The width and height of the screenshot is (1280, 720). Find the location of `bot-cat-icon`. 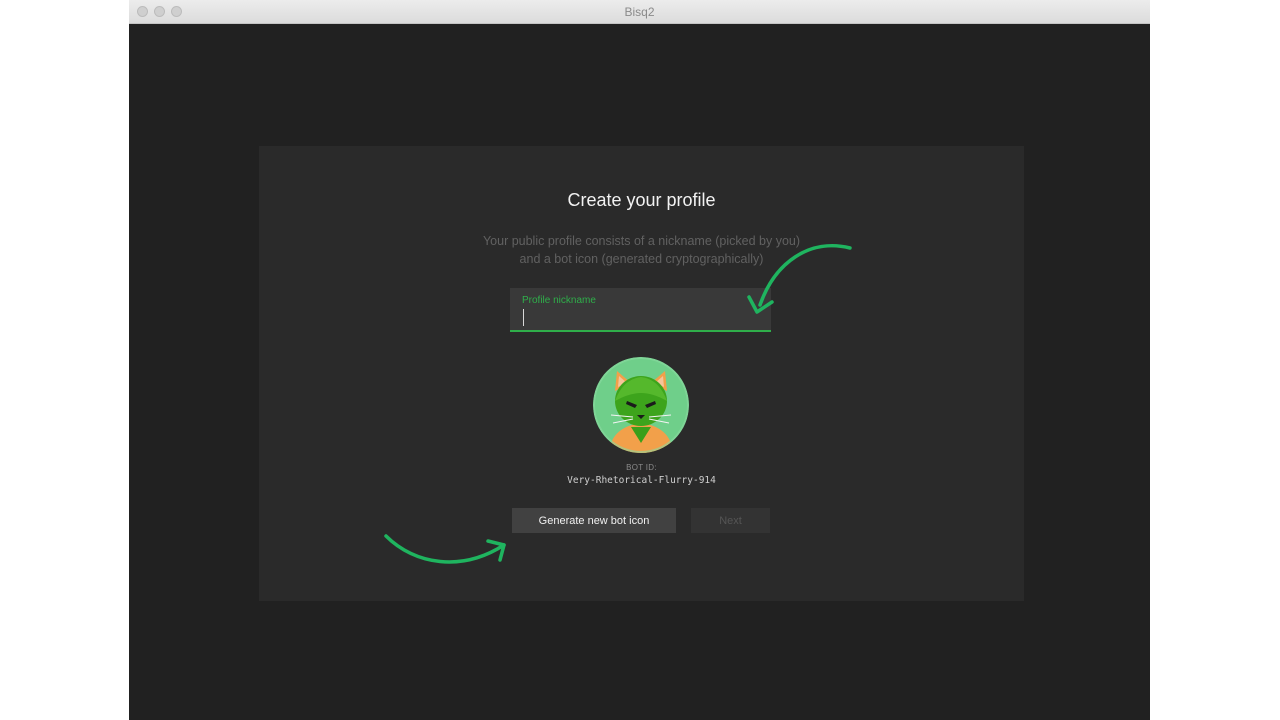

bot-cat-icon is located at coordinates (641, 405).